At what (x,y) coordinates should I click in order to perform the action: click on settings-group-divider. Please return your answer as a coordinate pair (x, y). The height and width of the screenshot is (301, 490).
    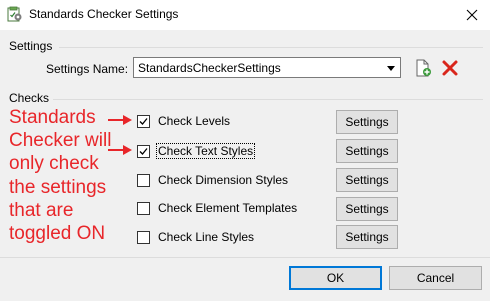
    Looking at the image, I should click on (271, 47).